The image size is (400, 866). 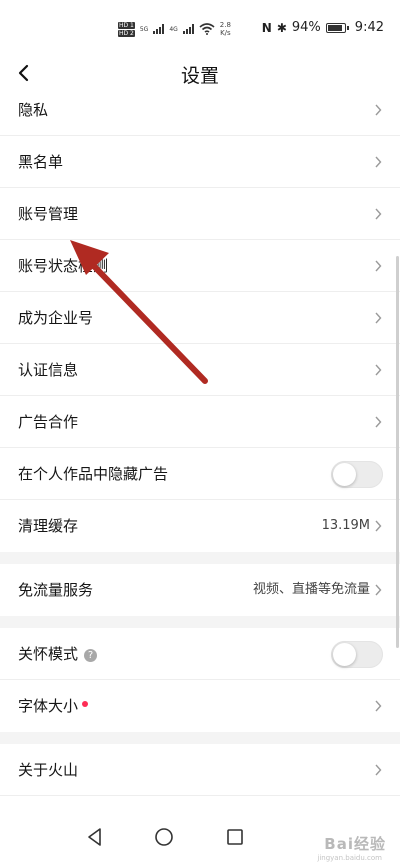 What do you see at coordinates (200, 162) in the screenshot?
I see `settings-row-blacklist: 黑名单` at bounding box center [200, 162].